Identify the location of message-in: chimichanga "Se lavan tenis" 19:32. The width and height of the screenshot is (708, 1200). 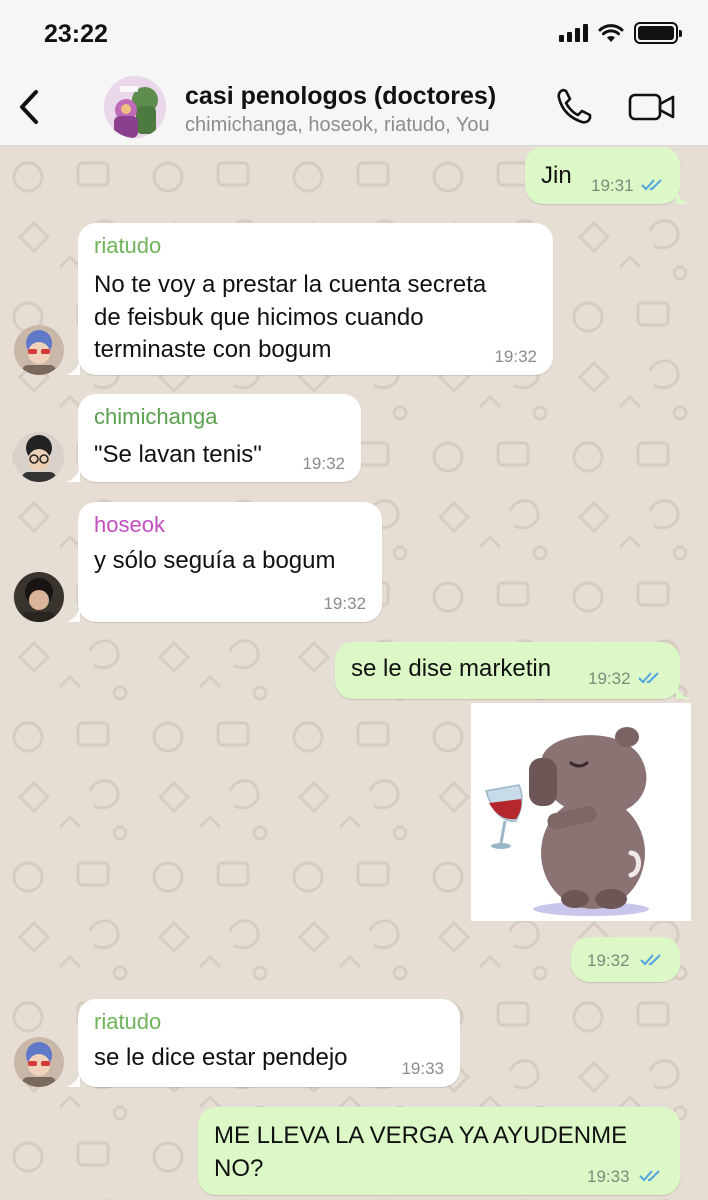
(219, 438).